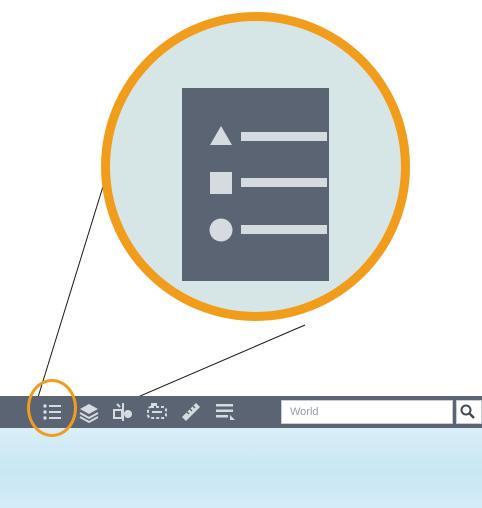  I want to click on table-of-contents-icon, so click(225, 412).